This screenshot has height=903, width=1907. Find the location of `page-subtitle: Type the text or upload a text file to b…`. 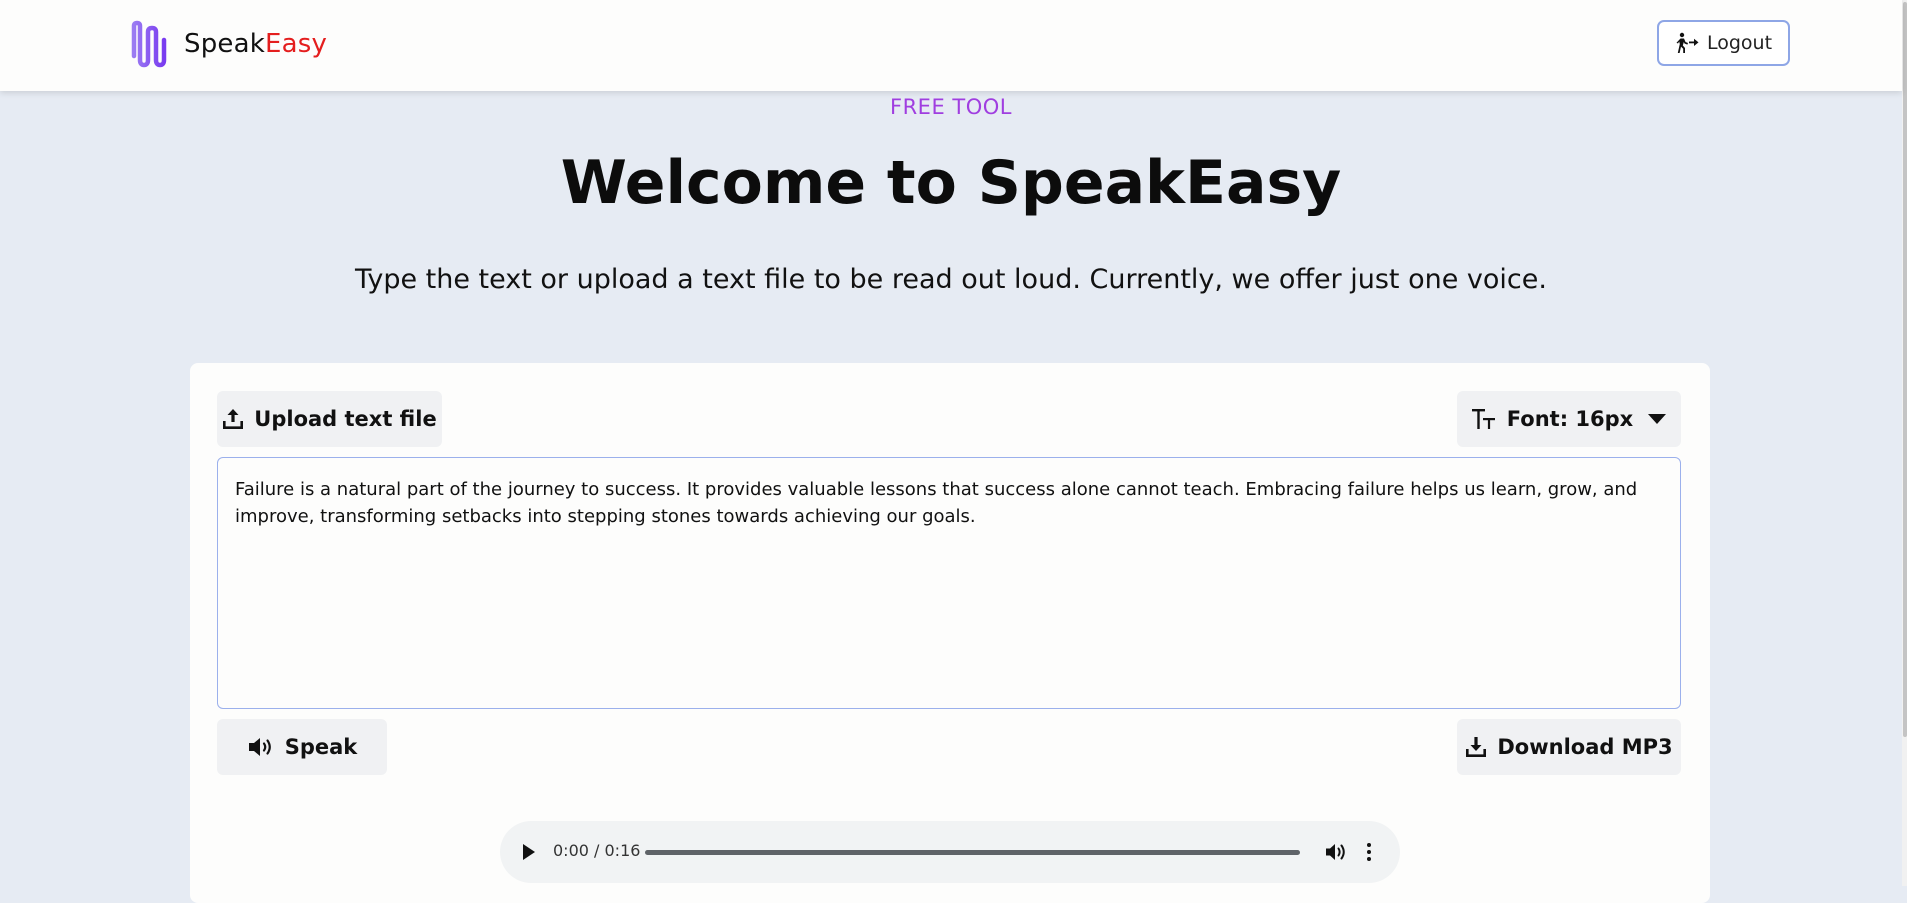

page-subtitle: Type the text or upload a text file to b… is located at coordinates (951, 279).